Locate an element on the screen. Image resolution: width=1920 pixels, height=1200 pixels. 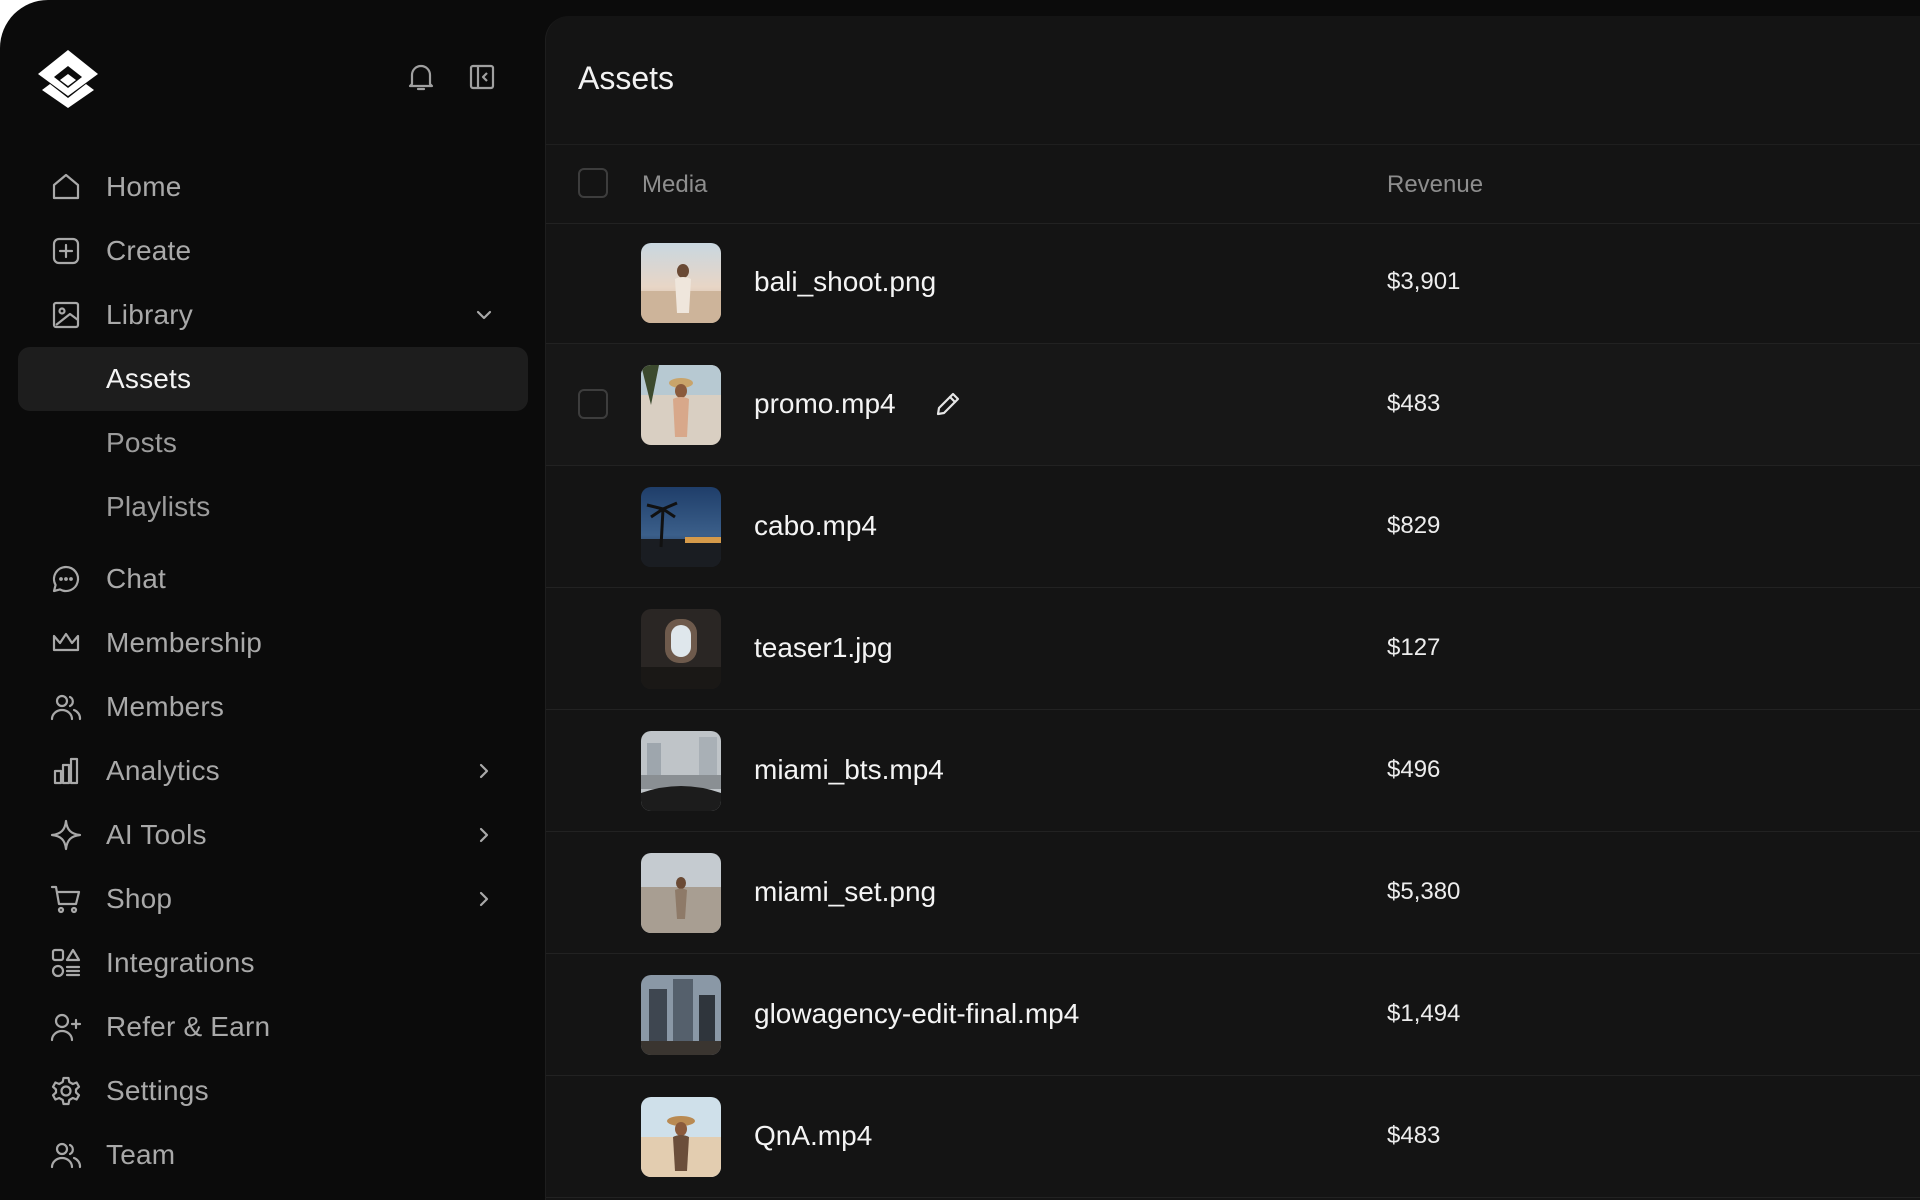
image-icon is located at coordinates (66, 315).